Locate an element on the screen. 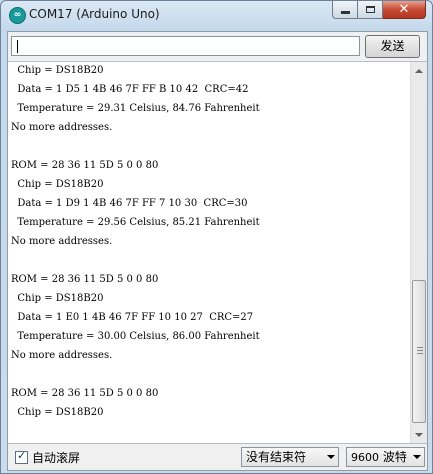 This screenshot has height=474, width=433. arrow-down-icon is located at coordinates (419, 434).